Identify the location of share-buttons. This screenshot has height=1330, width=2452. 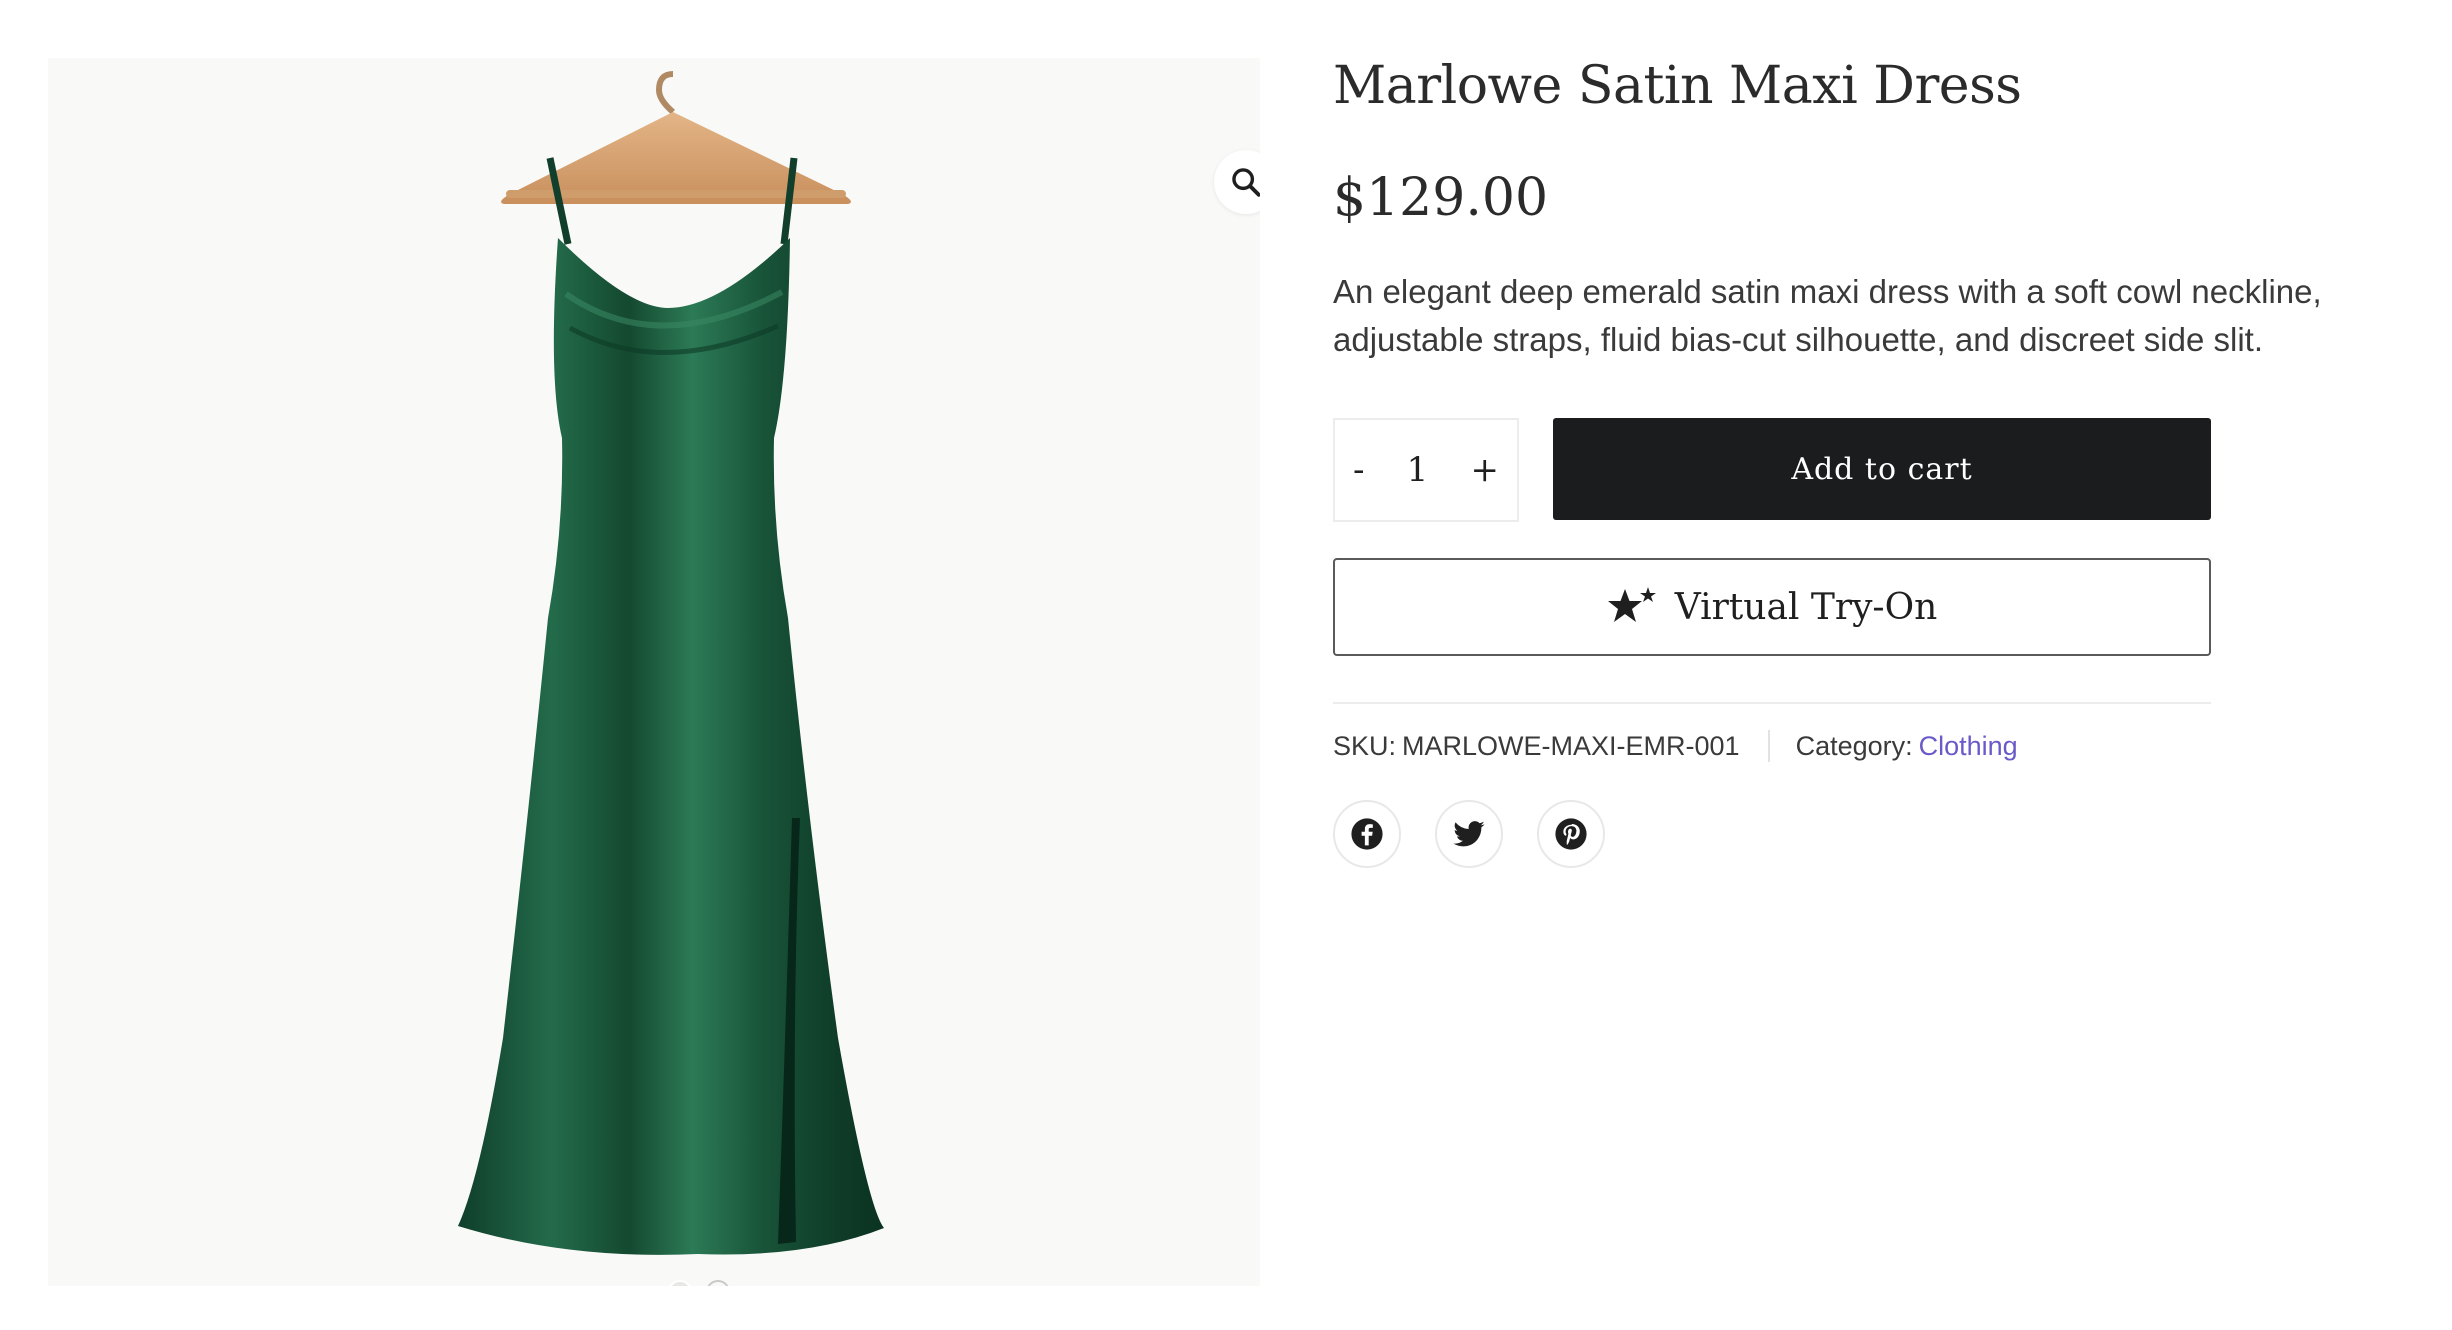
(1469, 834).